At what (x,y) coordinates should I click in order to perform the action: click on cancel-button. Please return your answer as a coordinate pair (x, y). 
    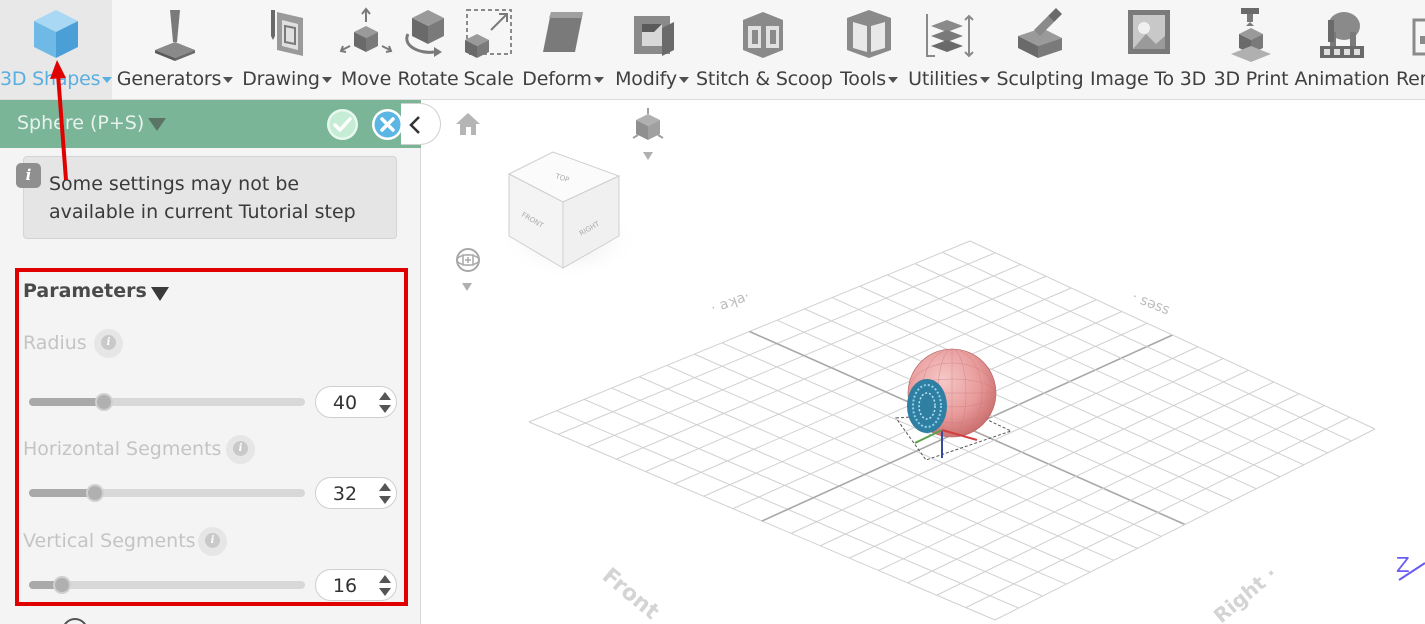
    Looking at the image, I should click on (387, 124).